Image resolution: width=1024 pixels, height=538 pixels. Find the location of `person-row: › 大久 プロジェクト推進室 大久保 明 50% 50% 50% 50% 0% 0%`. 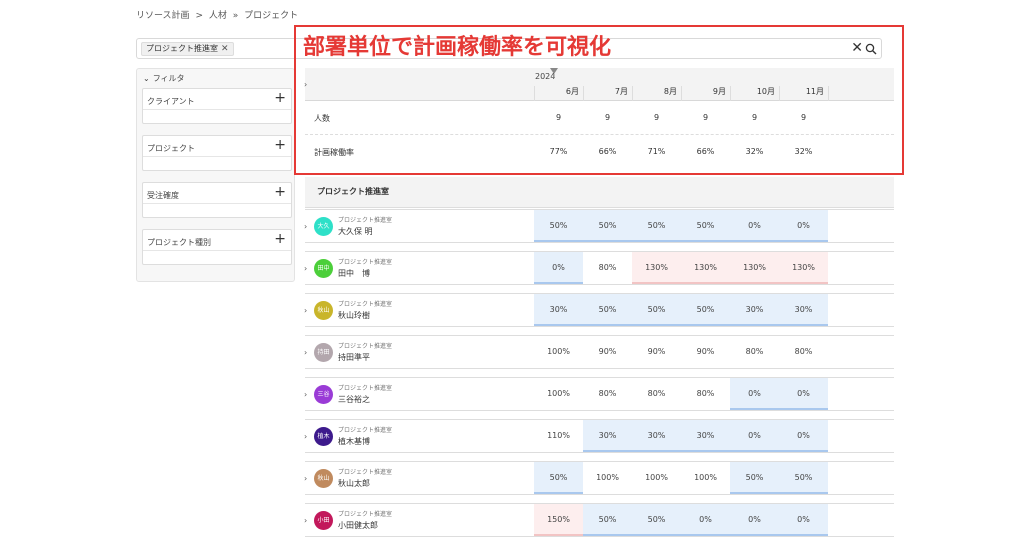

person-row: › 大久 プロジェクト推進室 大久保 明 50% 50% 50% 50% 0% 0% is located at coordinates (599, 226).